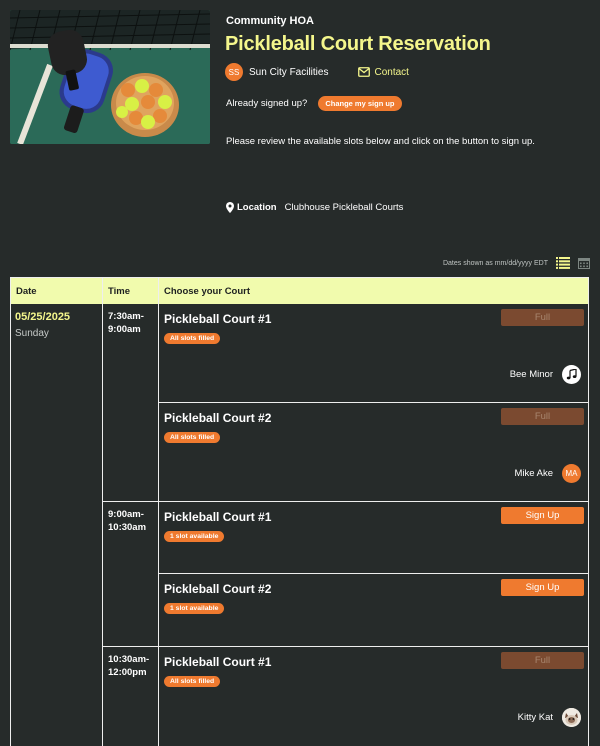  I want to click on timezone-note: Dates shown as mm/dd/yyyy EDT, so click(495, 263).